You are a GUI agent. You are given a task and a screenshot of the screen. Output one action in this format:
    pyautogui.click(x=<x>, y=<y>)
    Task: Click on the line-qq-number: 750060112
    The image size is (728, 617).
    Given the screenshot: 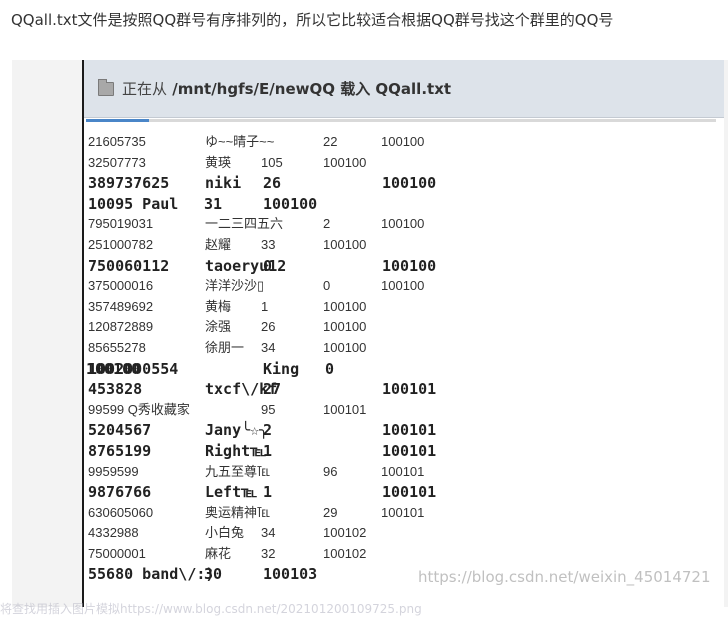 What is the action you would take?
    pyautogui.click(x=129, y=265)
    